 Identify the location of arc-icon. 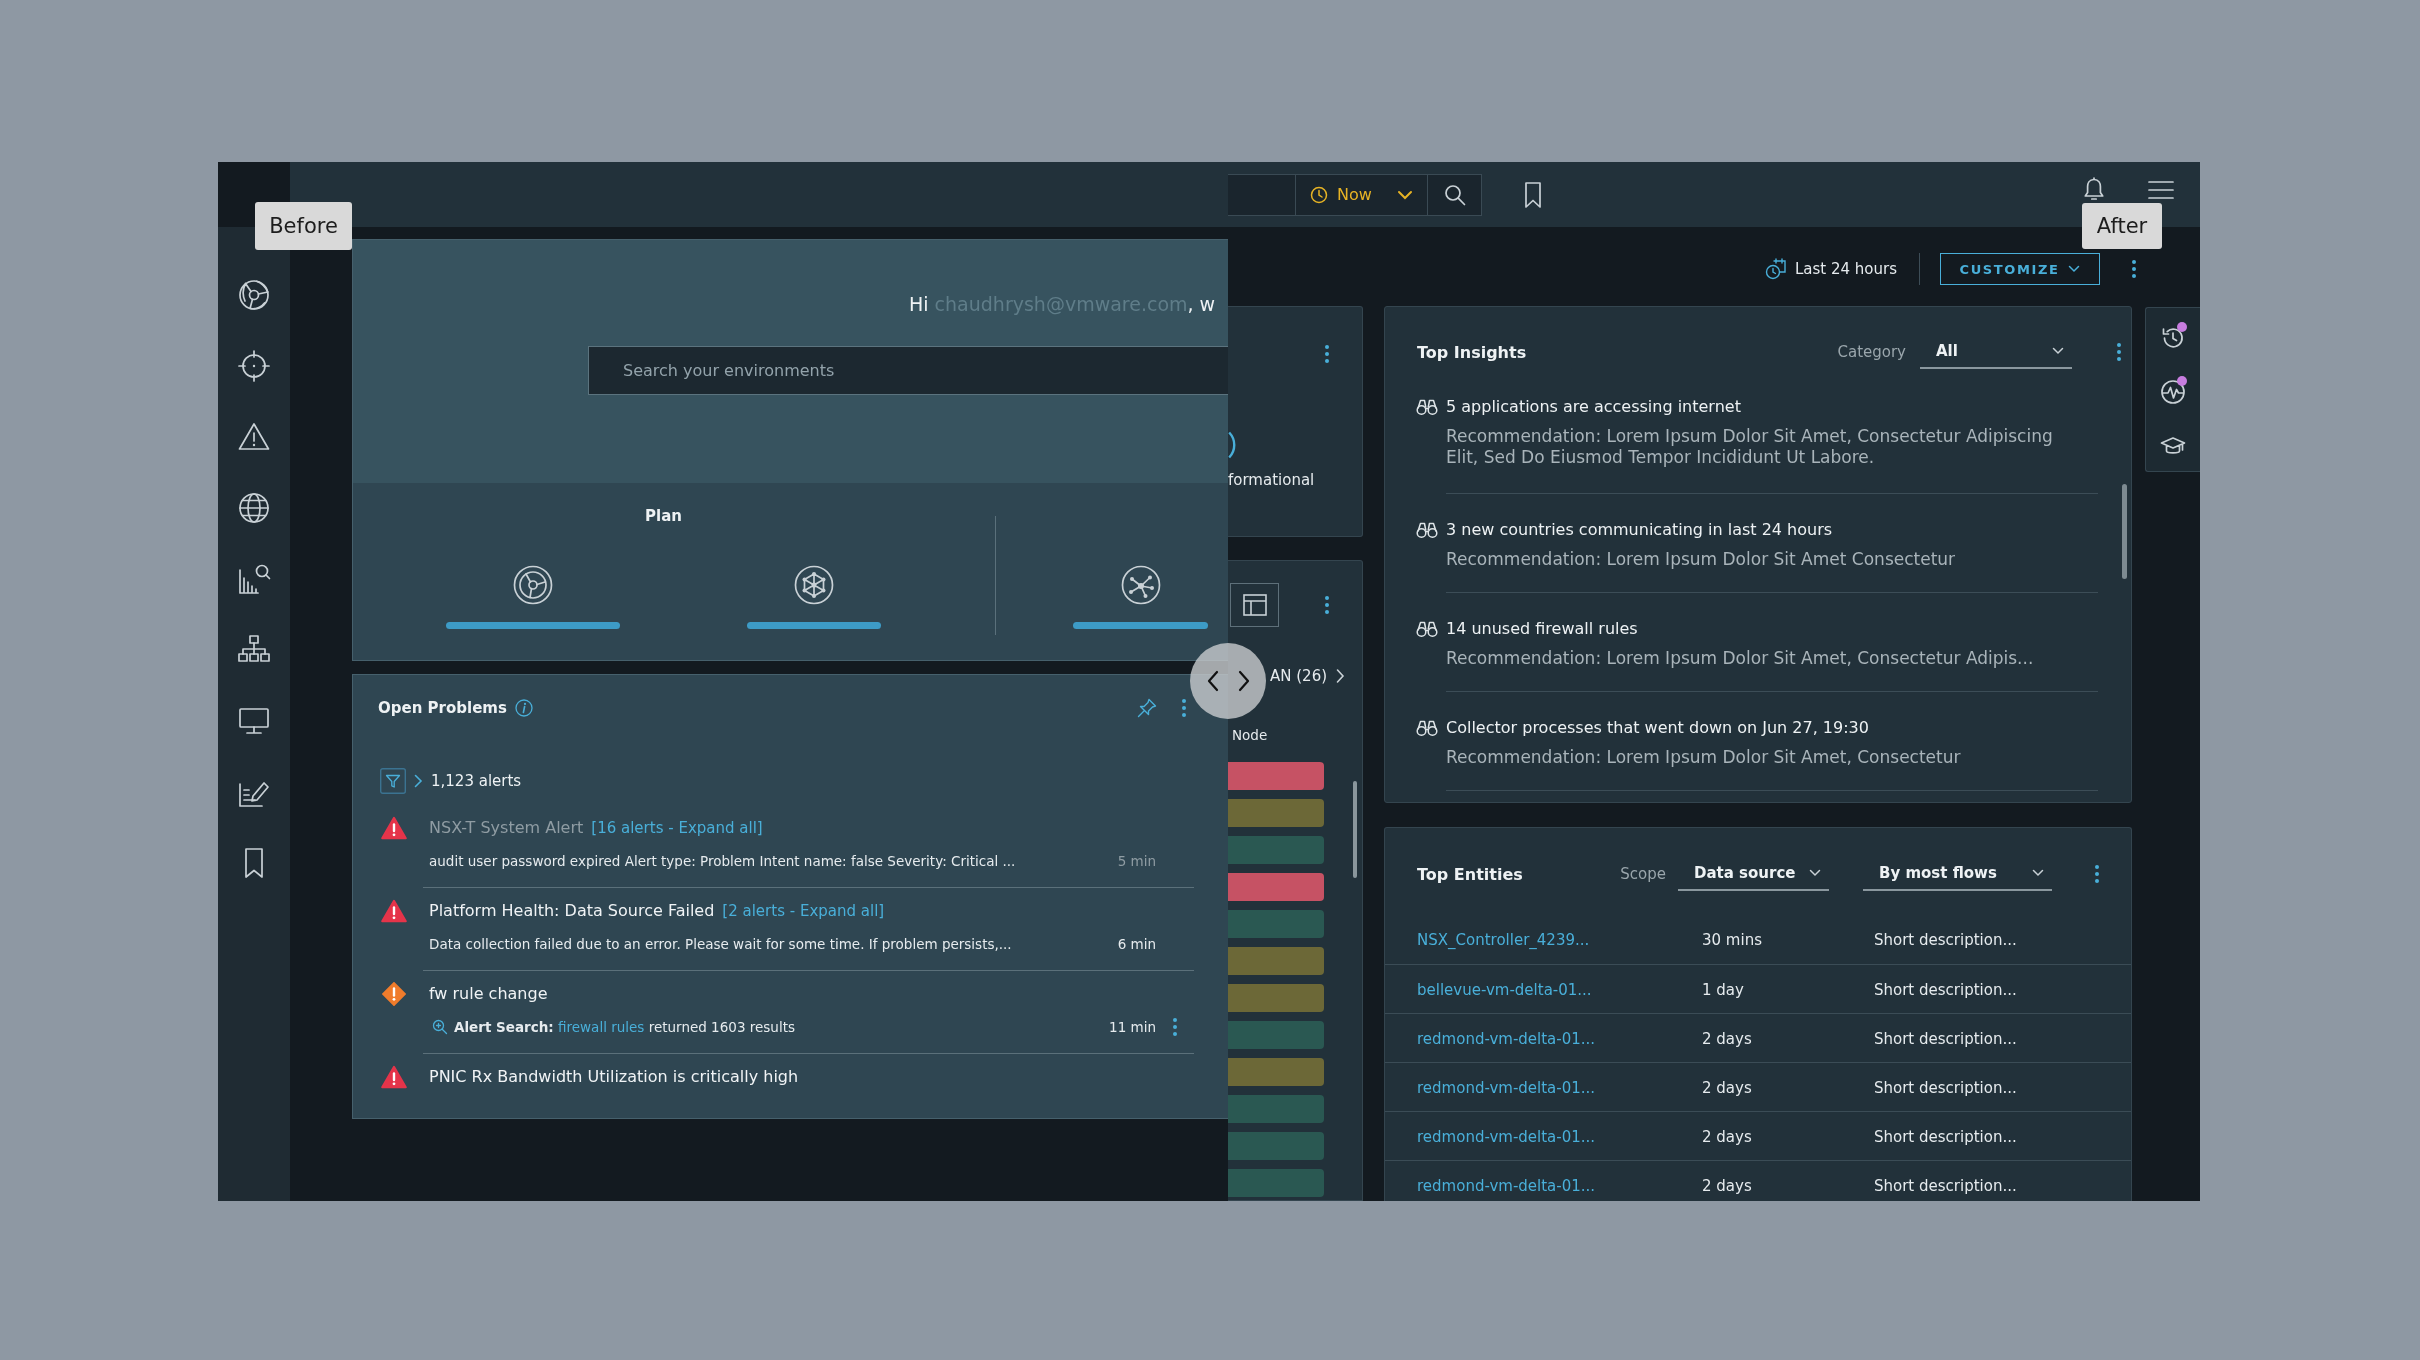
(1232, 445).